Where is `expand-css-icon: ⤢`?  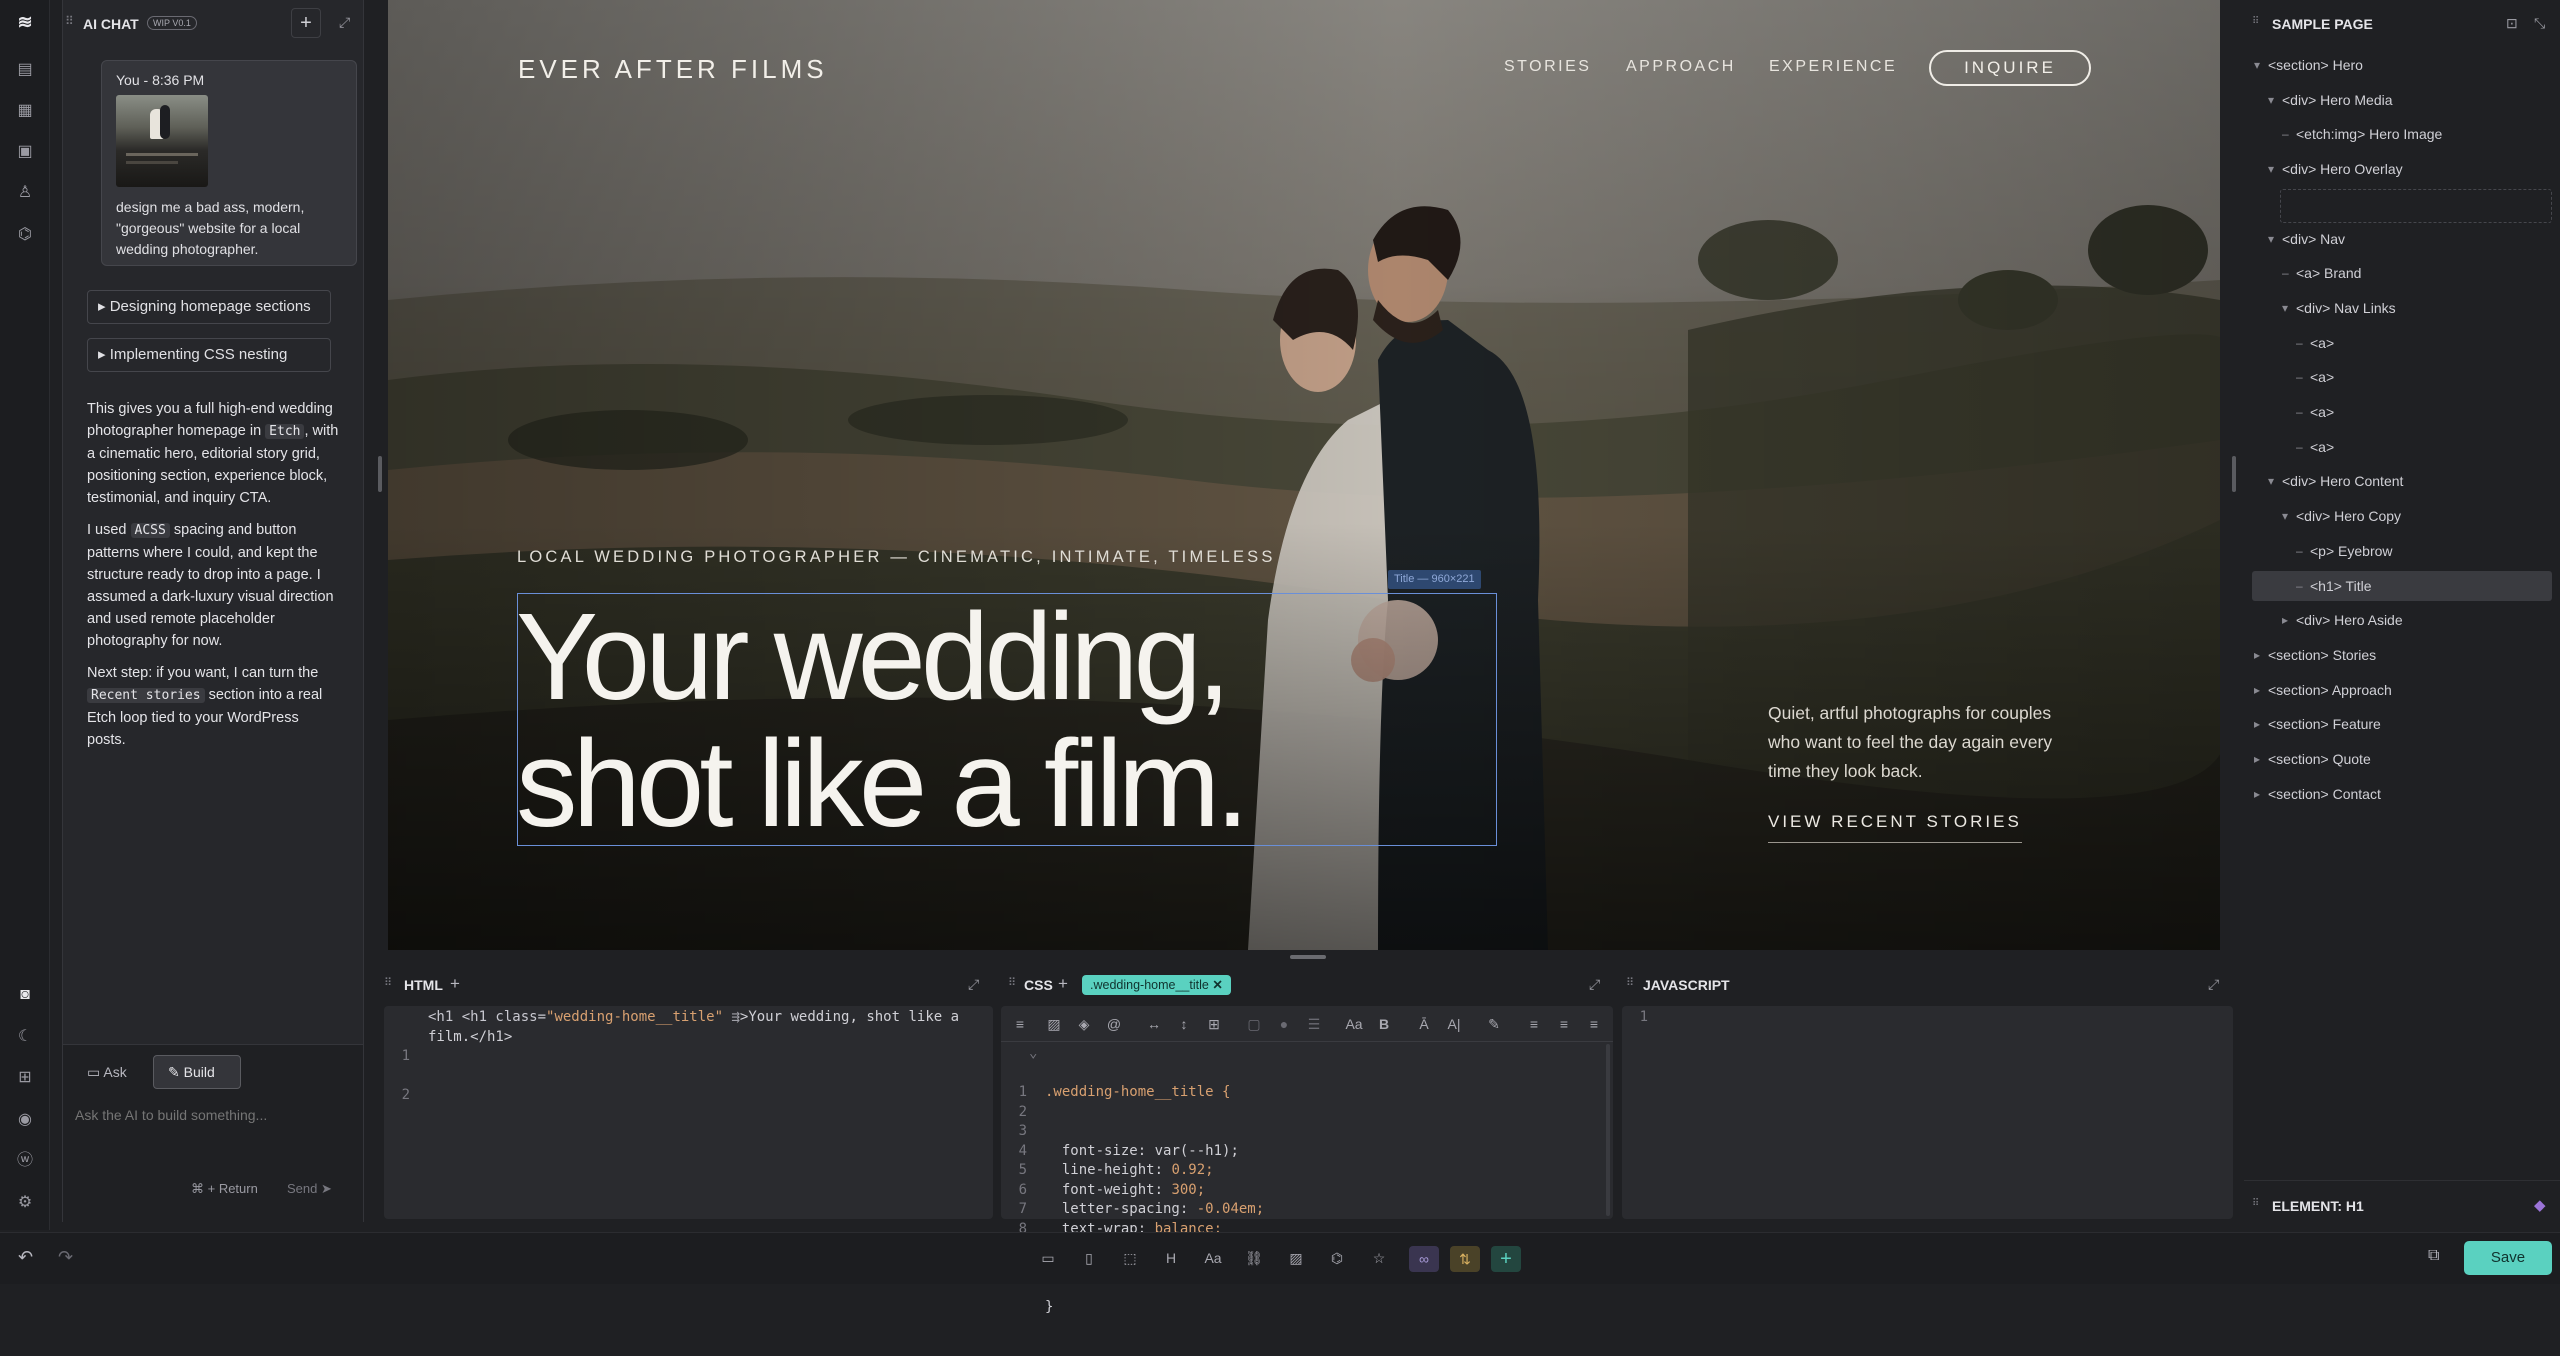
expand-css-icon: ⤢ is located at coordinates (1594, 984).